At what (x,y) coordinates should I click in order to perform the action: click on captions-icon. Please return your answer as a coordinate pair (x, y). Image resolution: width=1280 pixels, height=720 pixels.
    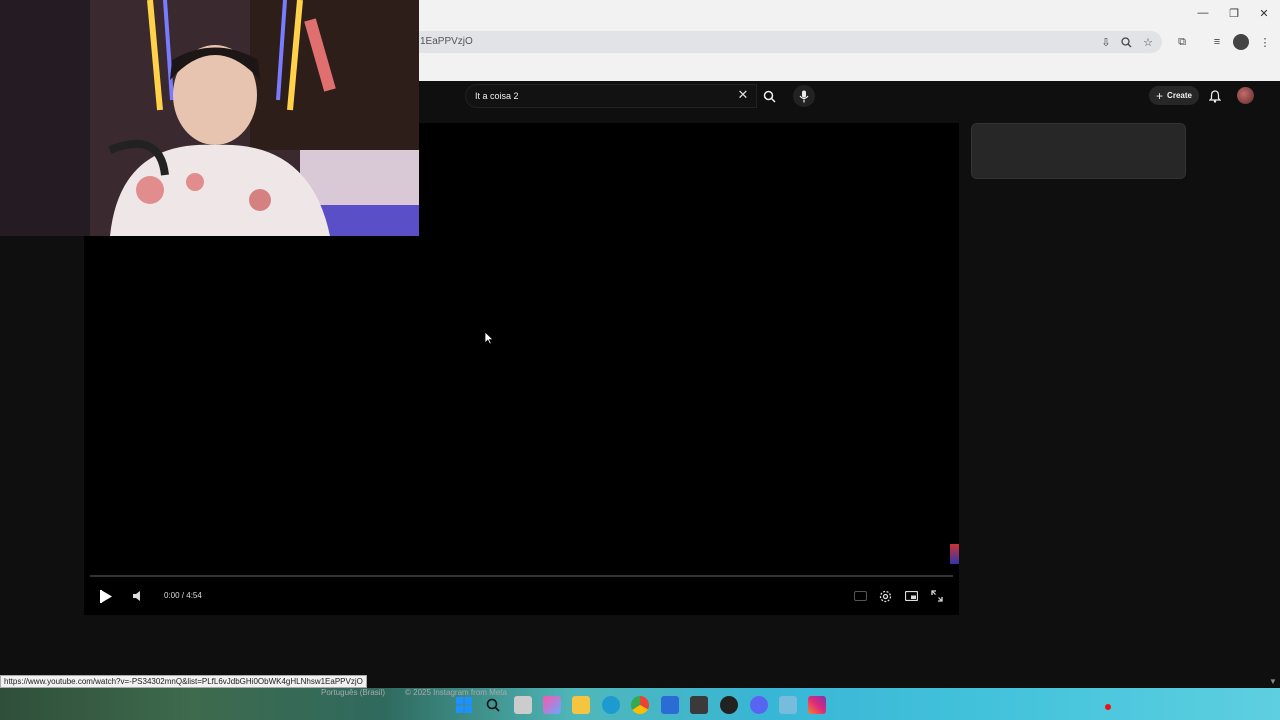
    Looking at the image, I should click on (860, 596).